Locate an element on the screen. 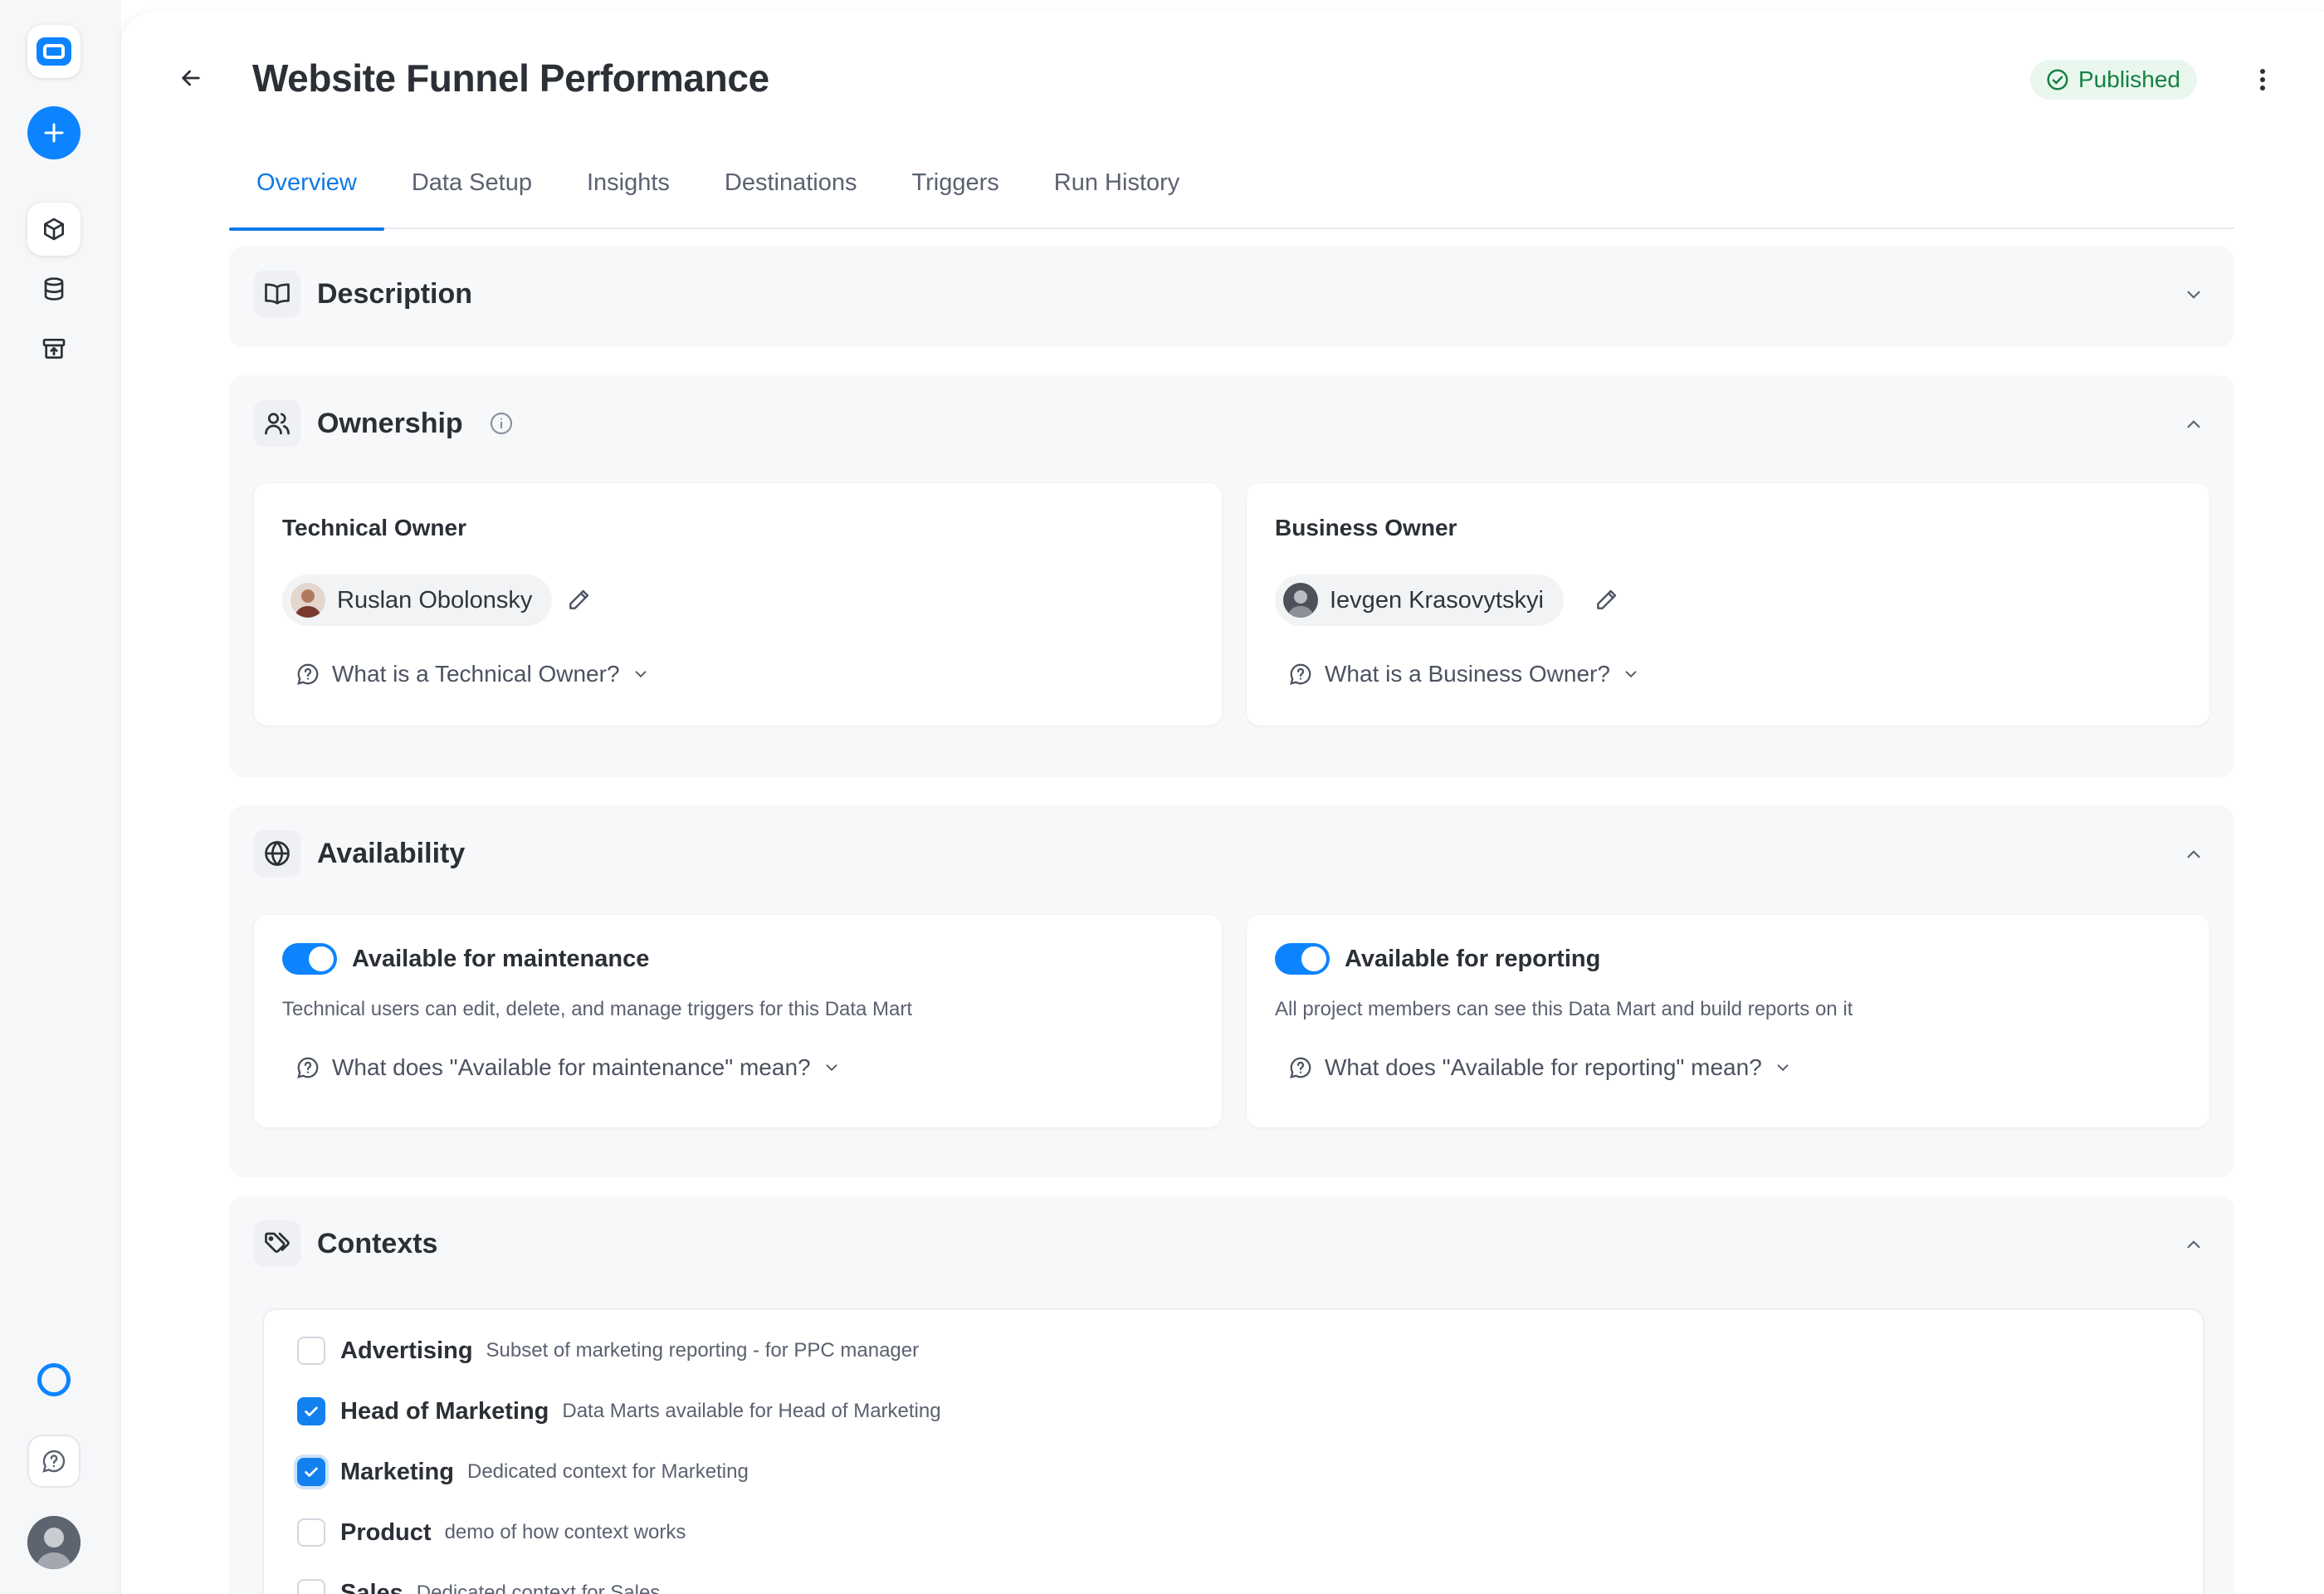 The height and width of the screenshot is (1594, 2324). nav-data-marts is located at coordinates (54, 229).